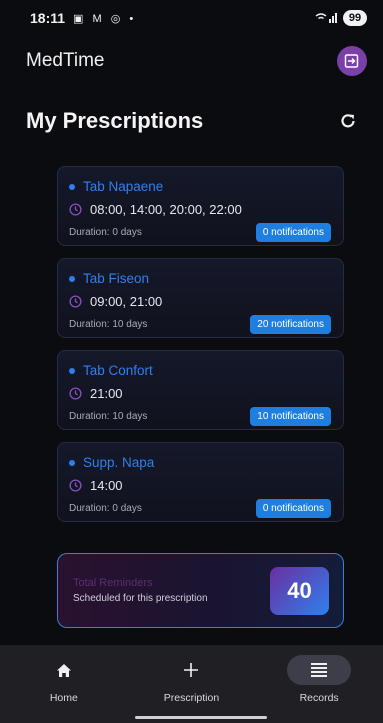 The height and width of the screenshot is (723, 383). I want to click on prescription-name: Tab Confort, so click(118, 370).